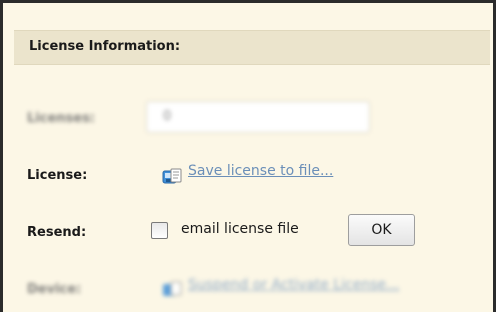  I want to click on licenses-input: 0, so click(258, 117).